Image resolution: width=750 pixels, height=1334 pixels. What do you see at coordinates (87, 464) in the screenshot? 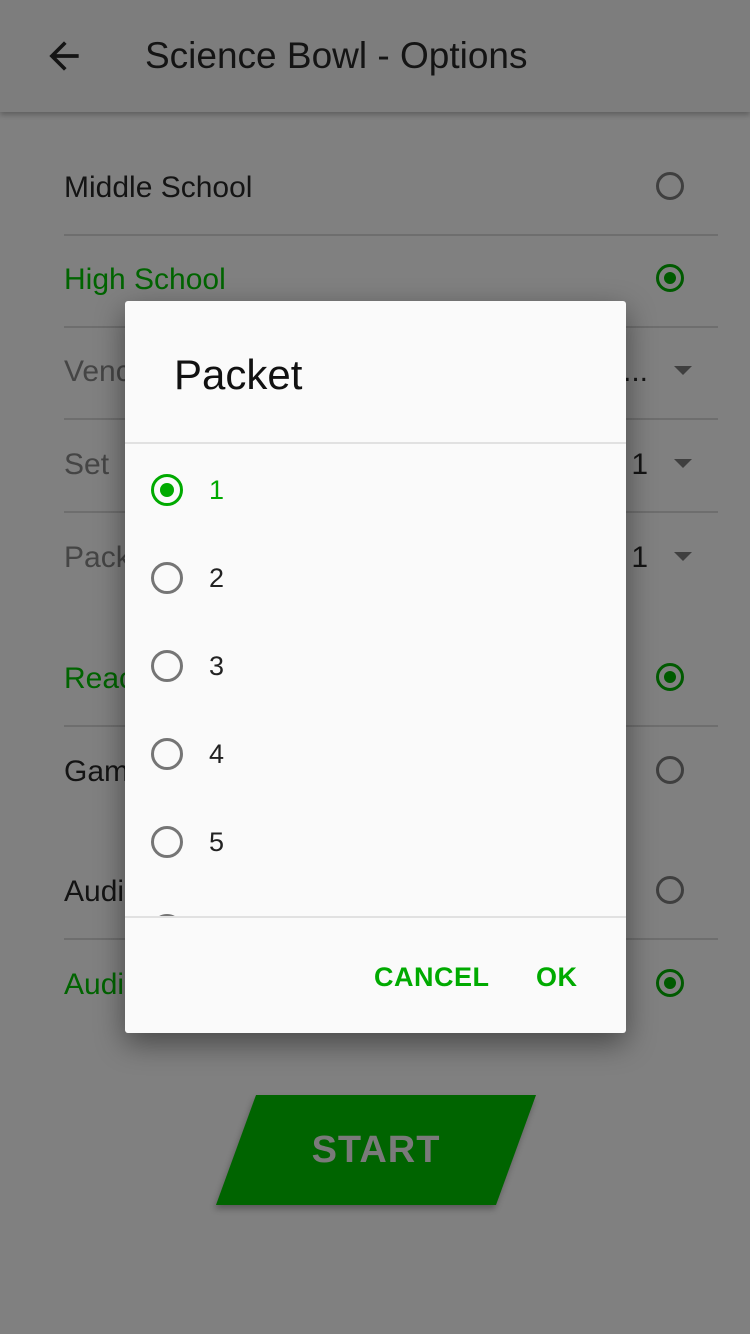
I see `dropdown-label: Set` at bounding box center [87, 464].